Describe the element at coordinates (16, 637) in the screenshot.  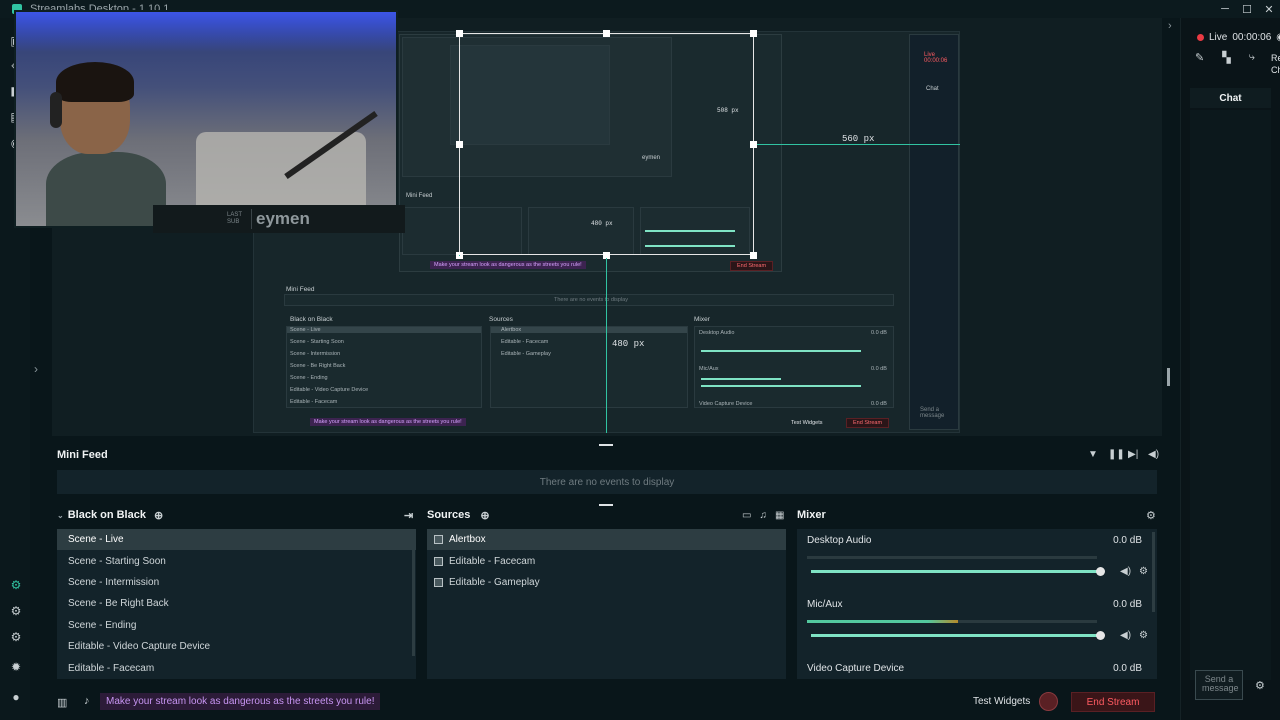
I see `app-3-icon: ⚙` at that location.